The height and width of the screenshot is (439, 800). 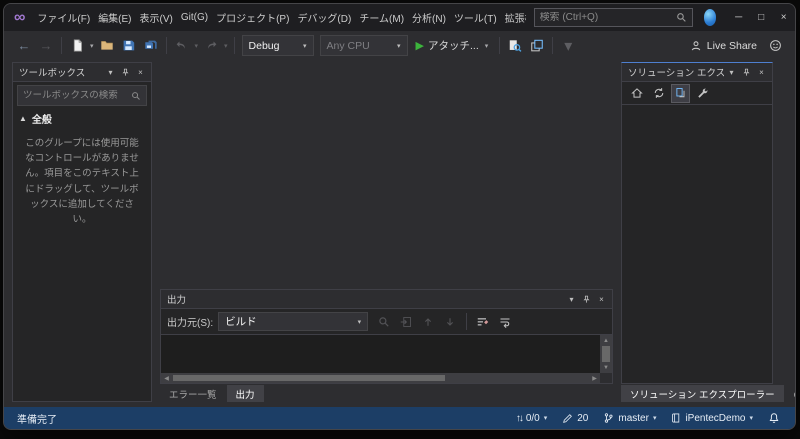 I want to click on branch-icon, so click(x=609, y=418).